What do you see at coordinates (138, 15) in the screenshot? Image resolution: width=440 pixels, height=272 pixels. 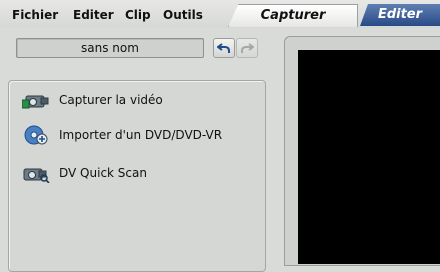 I see `menu-clip: Clip` at bounding box center [138, 15].